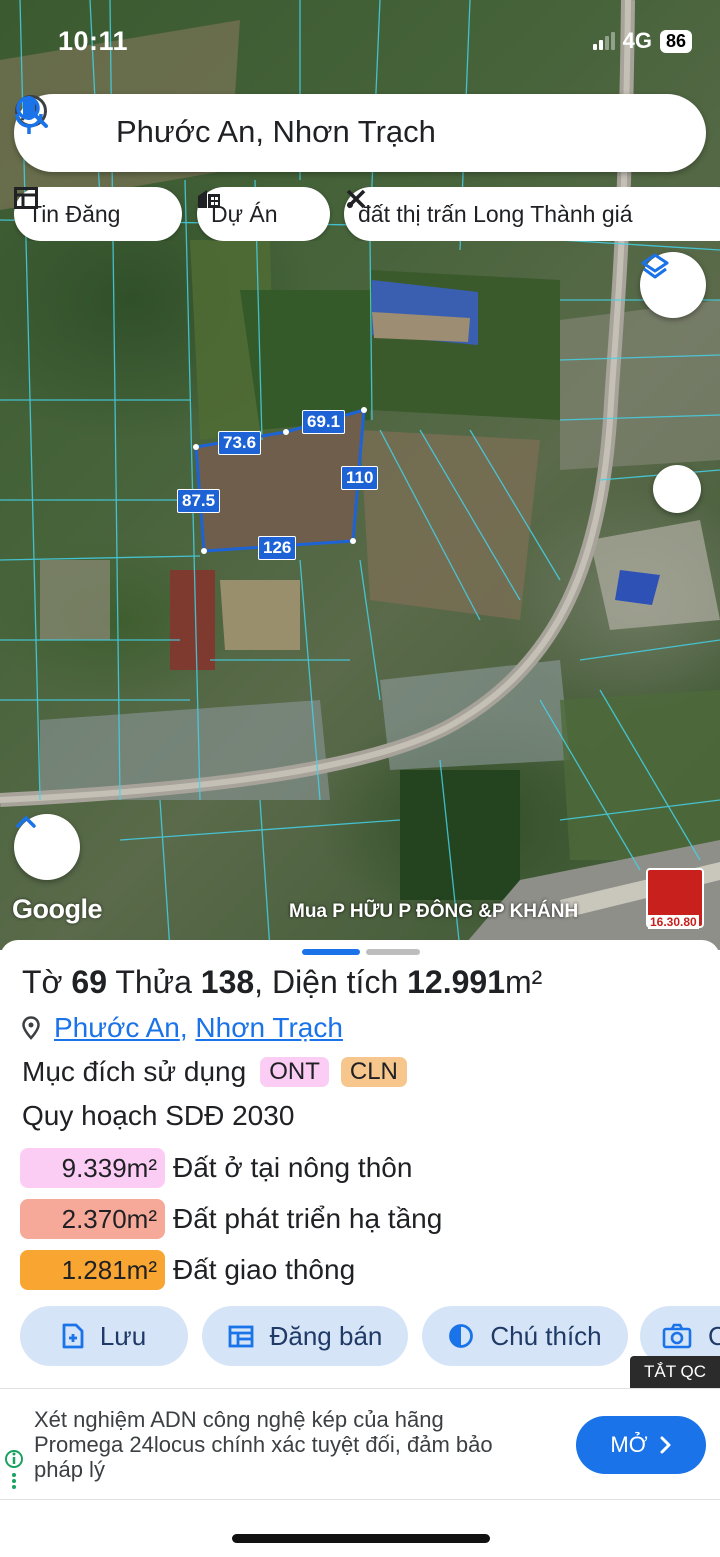 The width and height of the screenshot is (720, 1557). I want to click on sheet-number: 69, so click(89, 982).